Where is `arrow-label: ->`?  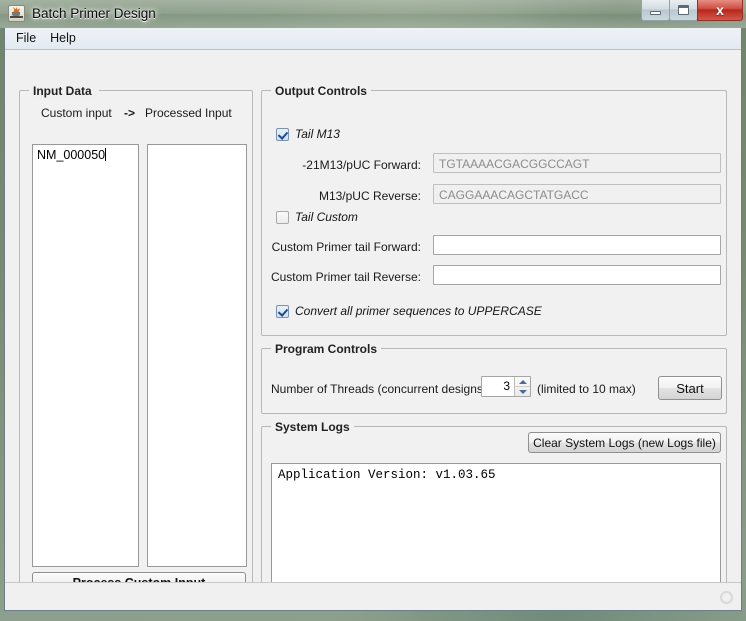
arrow-label: -> is located at coordinates (130, 113).